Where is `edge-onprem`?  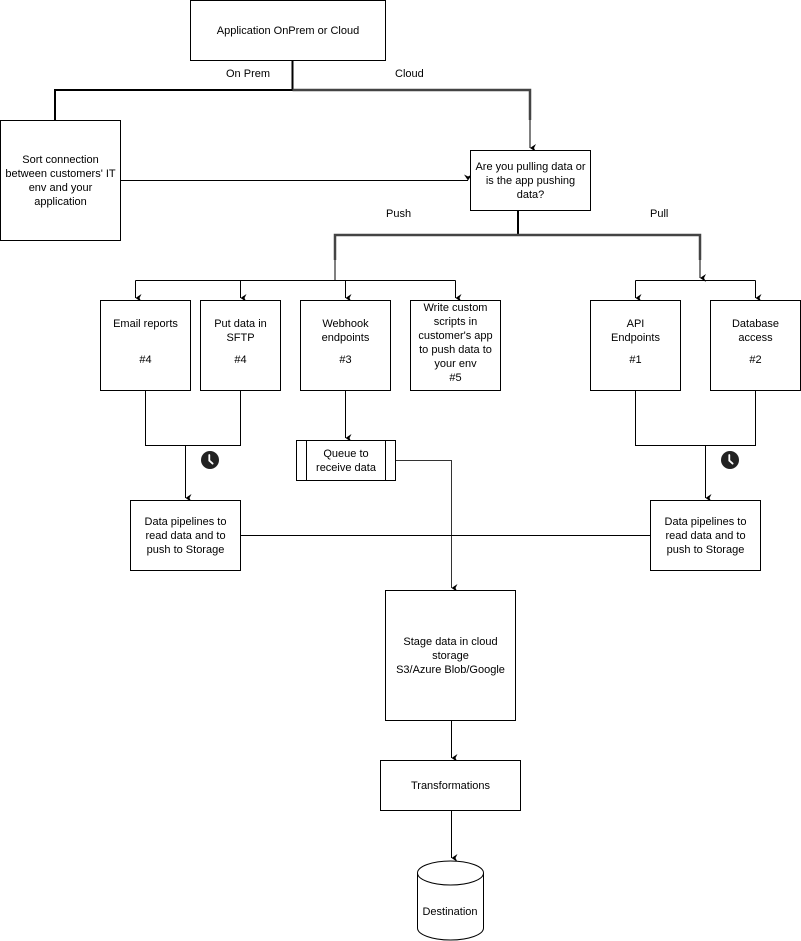 edge-onprem is located at coordinates (173, 104).